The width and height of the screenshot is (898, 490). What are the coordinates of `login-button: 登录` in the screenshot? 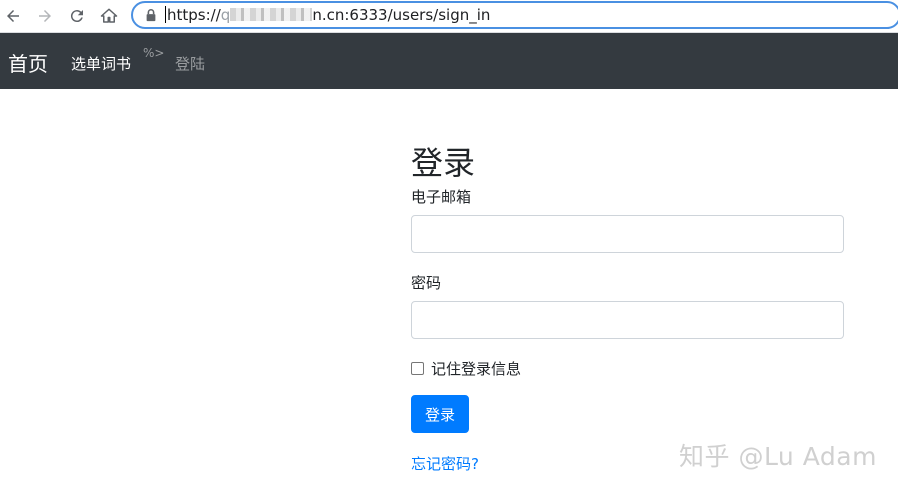 It's located at (440, 414).